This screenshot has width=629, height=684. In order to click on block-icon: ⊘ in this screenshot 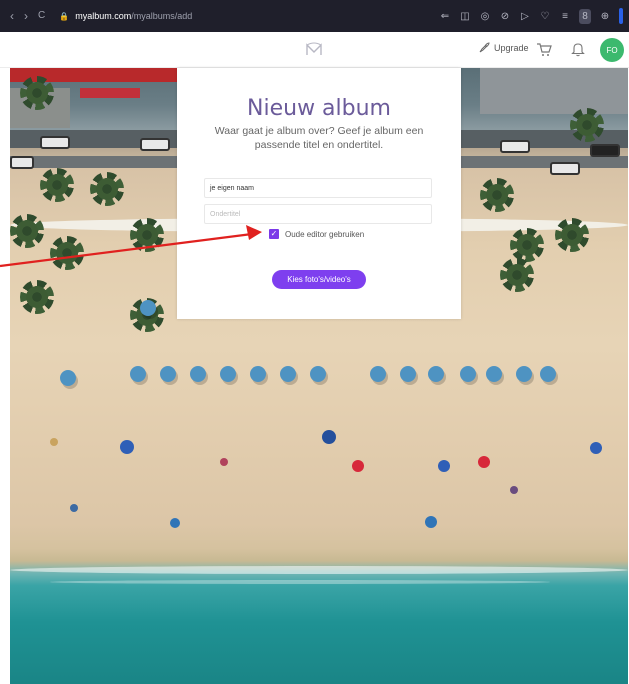, I will do `click(505, 16)`.